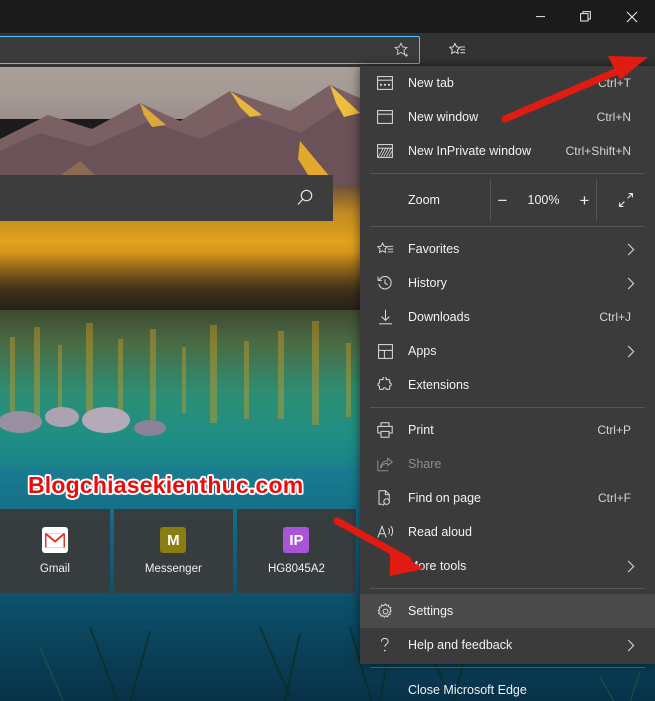  What do you see at coordinates (385, 317) in the screenshot?
I see `downloads-icon` at bounding box center [385, 317].